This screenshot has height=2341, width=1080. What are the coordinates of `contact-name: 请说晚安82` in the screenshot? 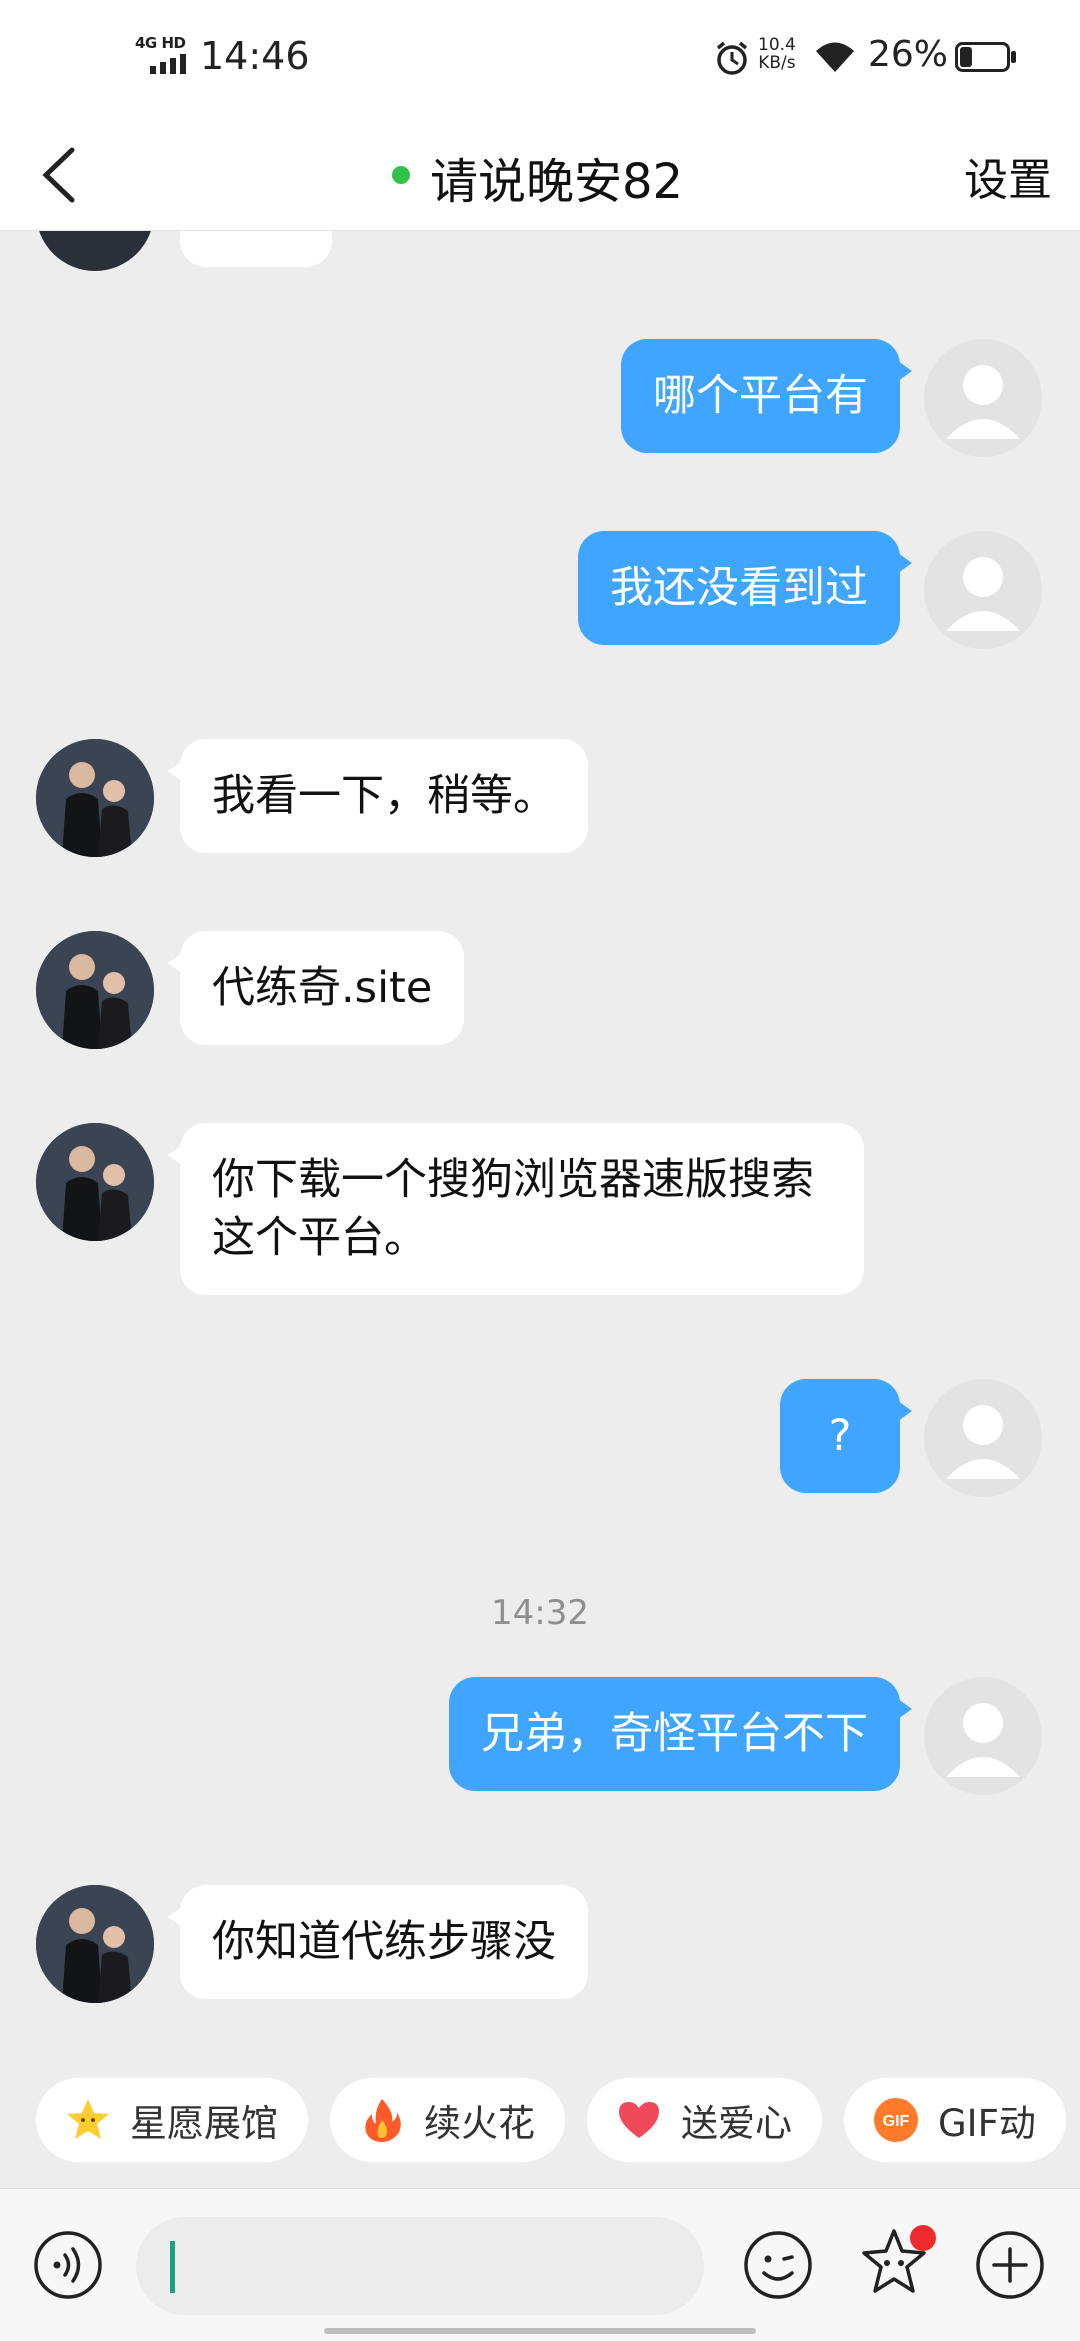 It's located at (557, 182).